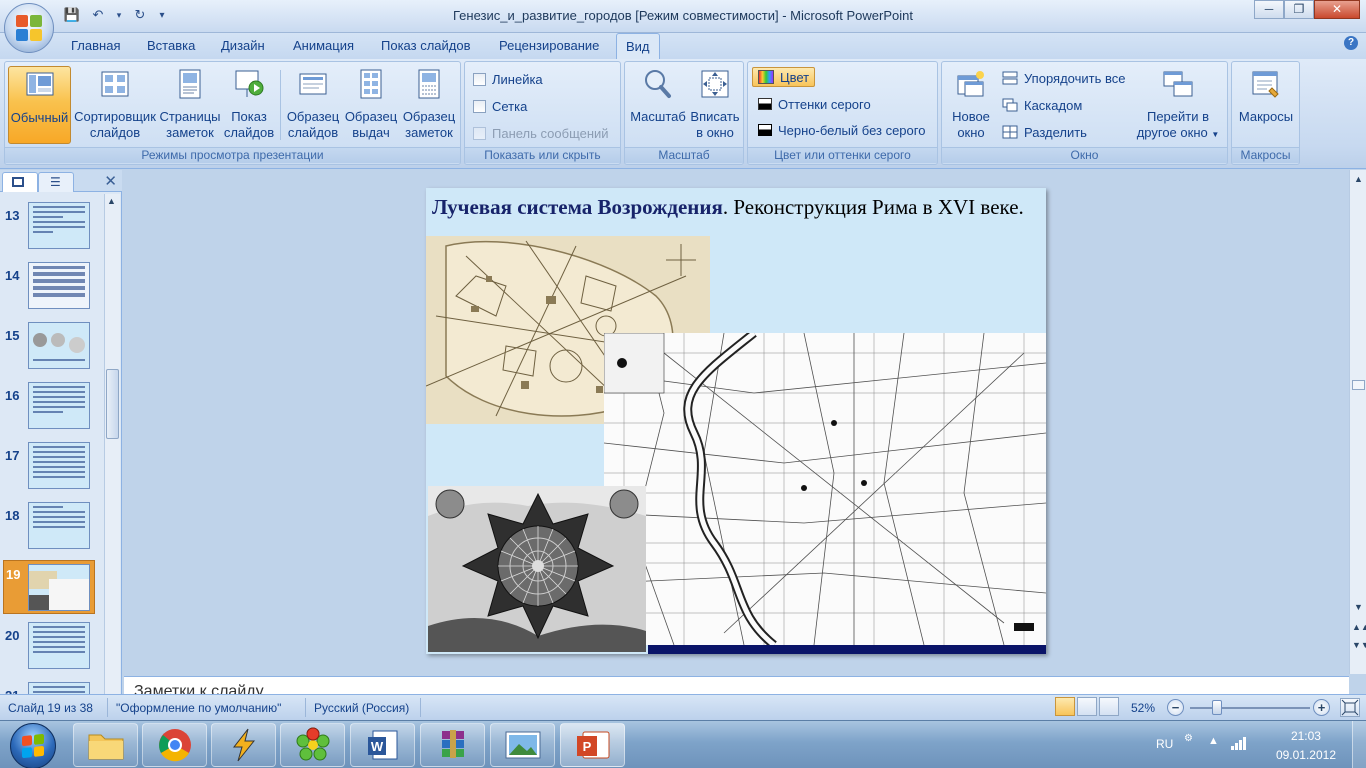 This screenshot has height=768, width=1366. What do you see at coordinates (1010, 132) in the screenshot?
I see `split-icon` at bounding box center [1010, 132].